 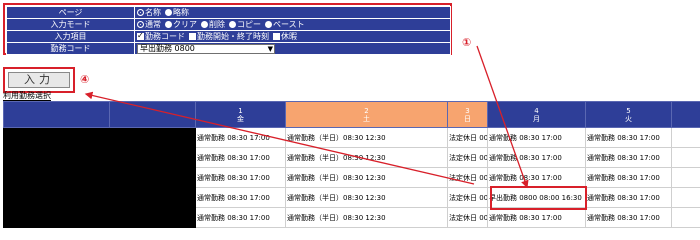 I want to click on target-cell-highlight, so click(x=538, y=198).